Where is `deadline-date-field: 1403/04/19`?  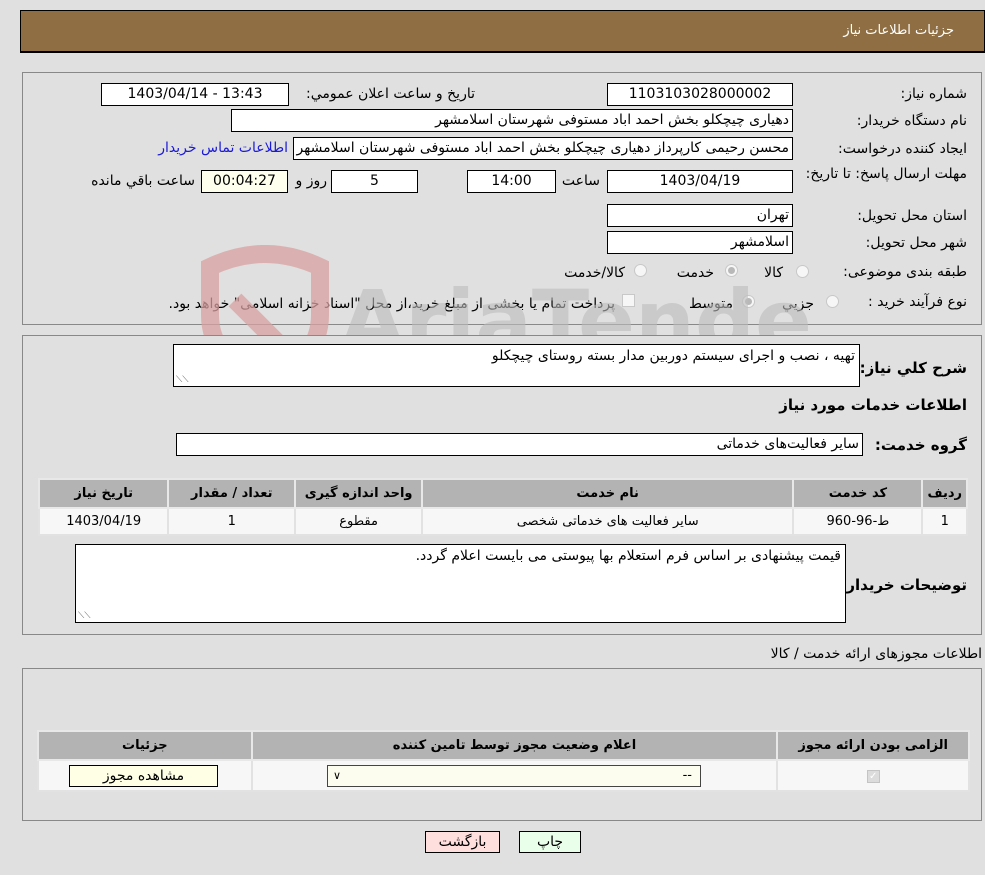 deadline-date-field: 1403/04/19 is located at coordinates (700, 181).